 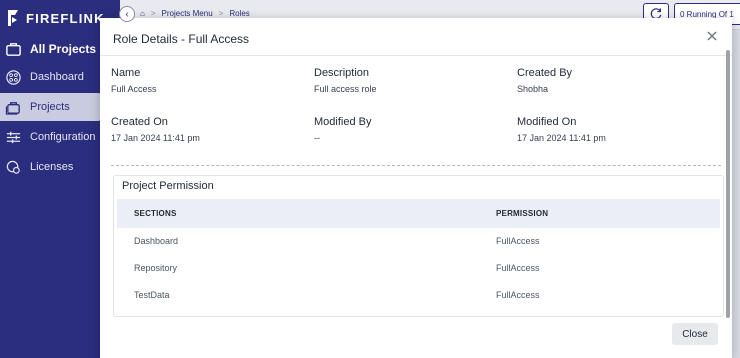 What do you see at coordinates (187, 13) in the screenshot?
I see `breadcrumb-item: Projects Menu` at bounding box center [187, 13].